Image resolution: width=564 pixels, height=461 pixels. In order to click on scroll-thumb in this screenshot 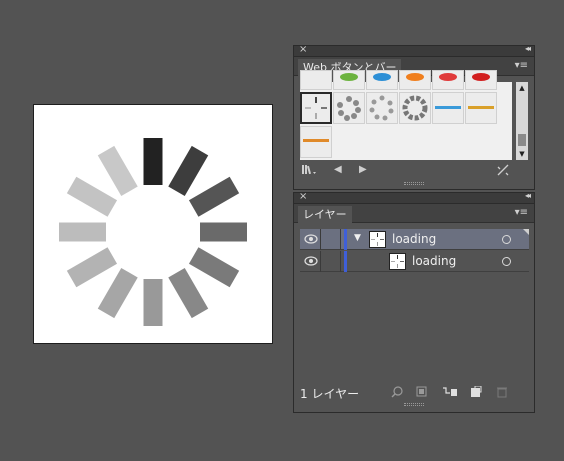, I will do `click(522, 140)`.